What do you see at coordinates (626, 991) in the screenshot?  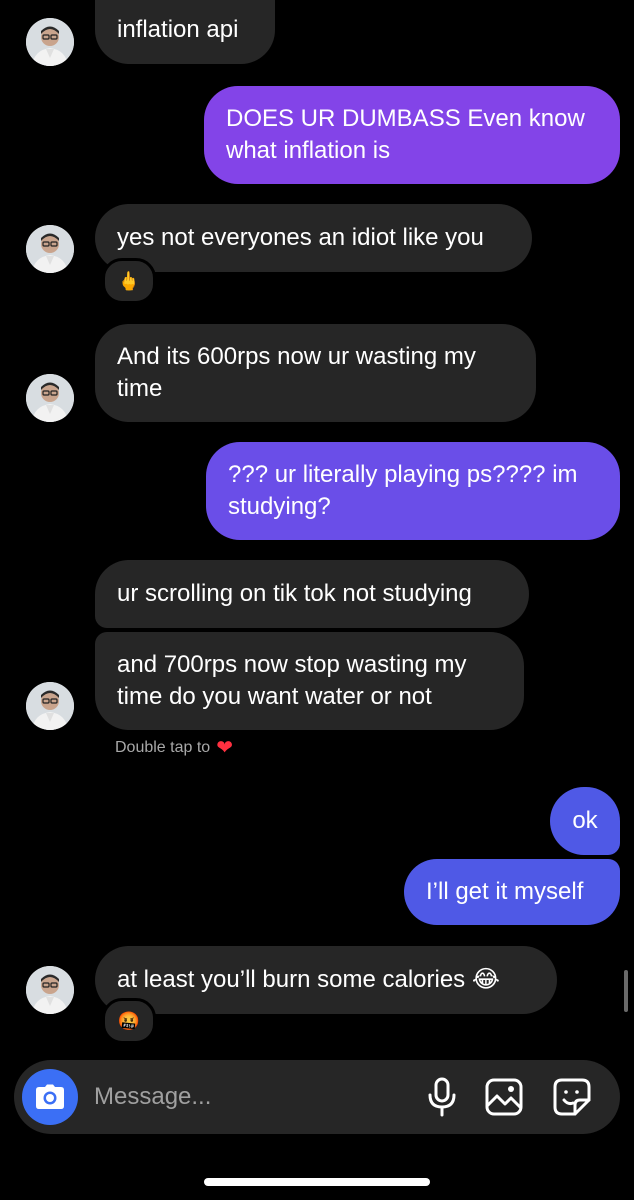 I see `scrollbar` at bounding box center [626, 991].